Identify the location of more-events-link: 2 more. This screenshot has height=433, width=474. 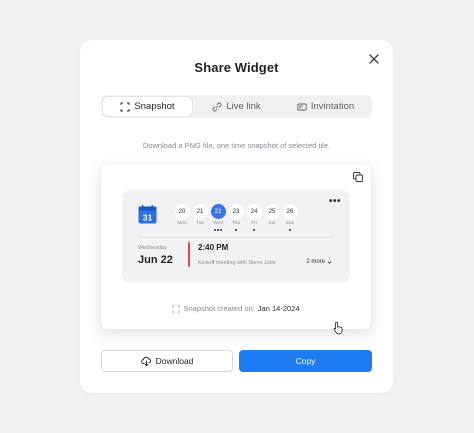
(319, 262).